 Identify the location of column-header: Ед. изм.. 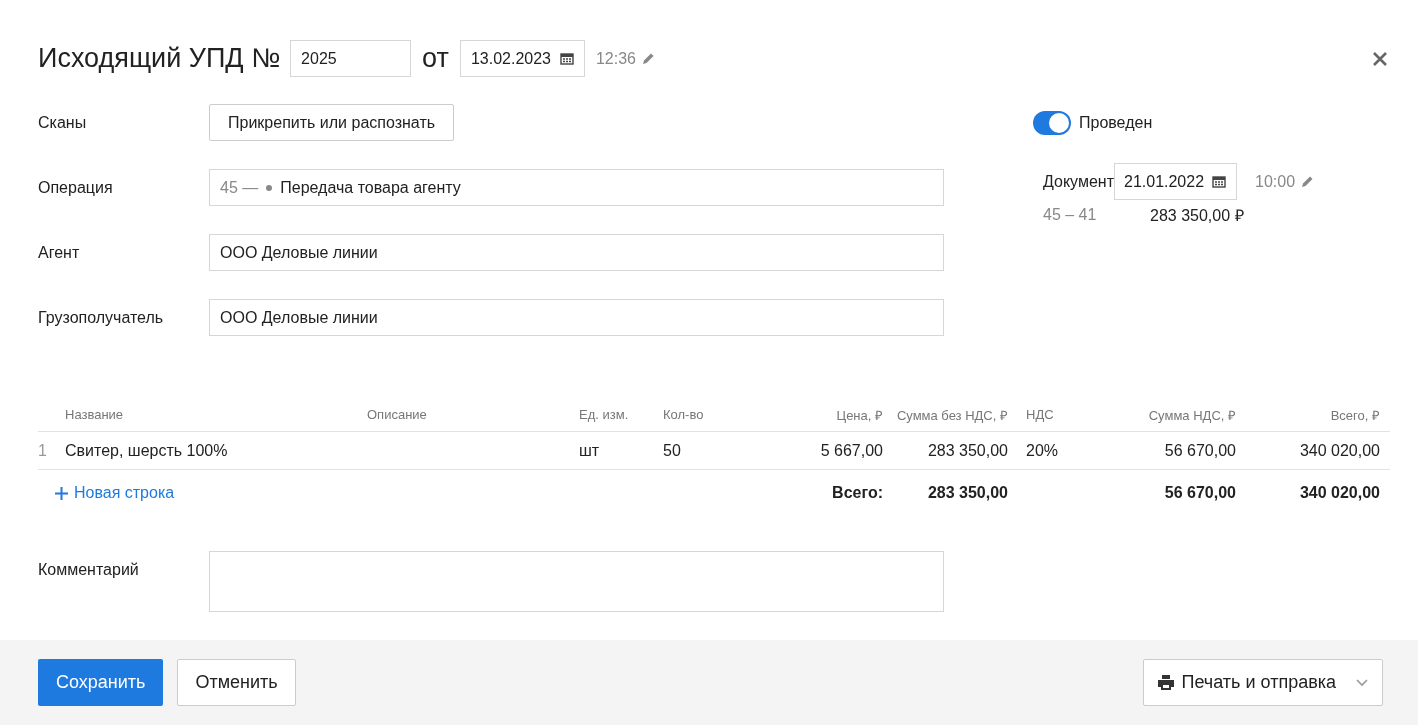
(604, 414).